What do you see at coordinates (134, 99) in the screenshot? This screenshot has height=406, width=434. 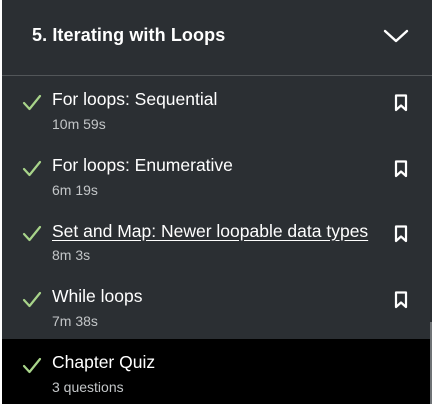 I see `lesson-title: For loops: Sequential` at bounding box center [134, 99].